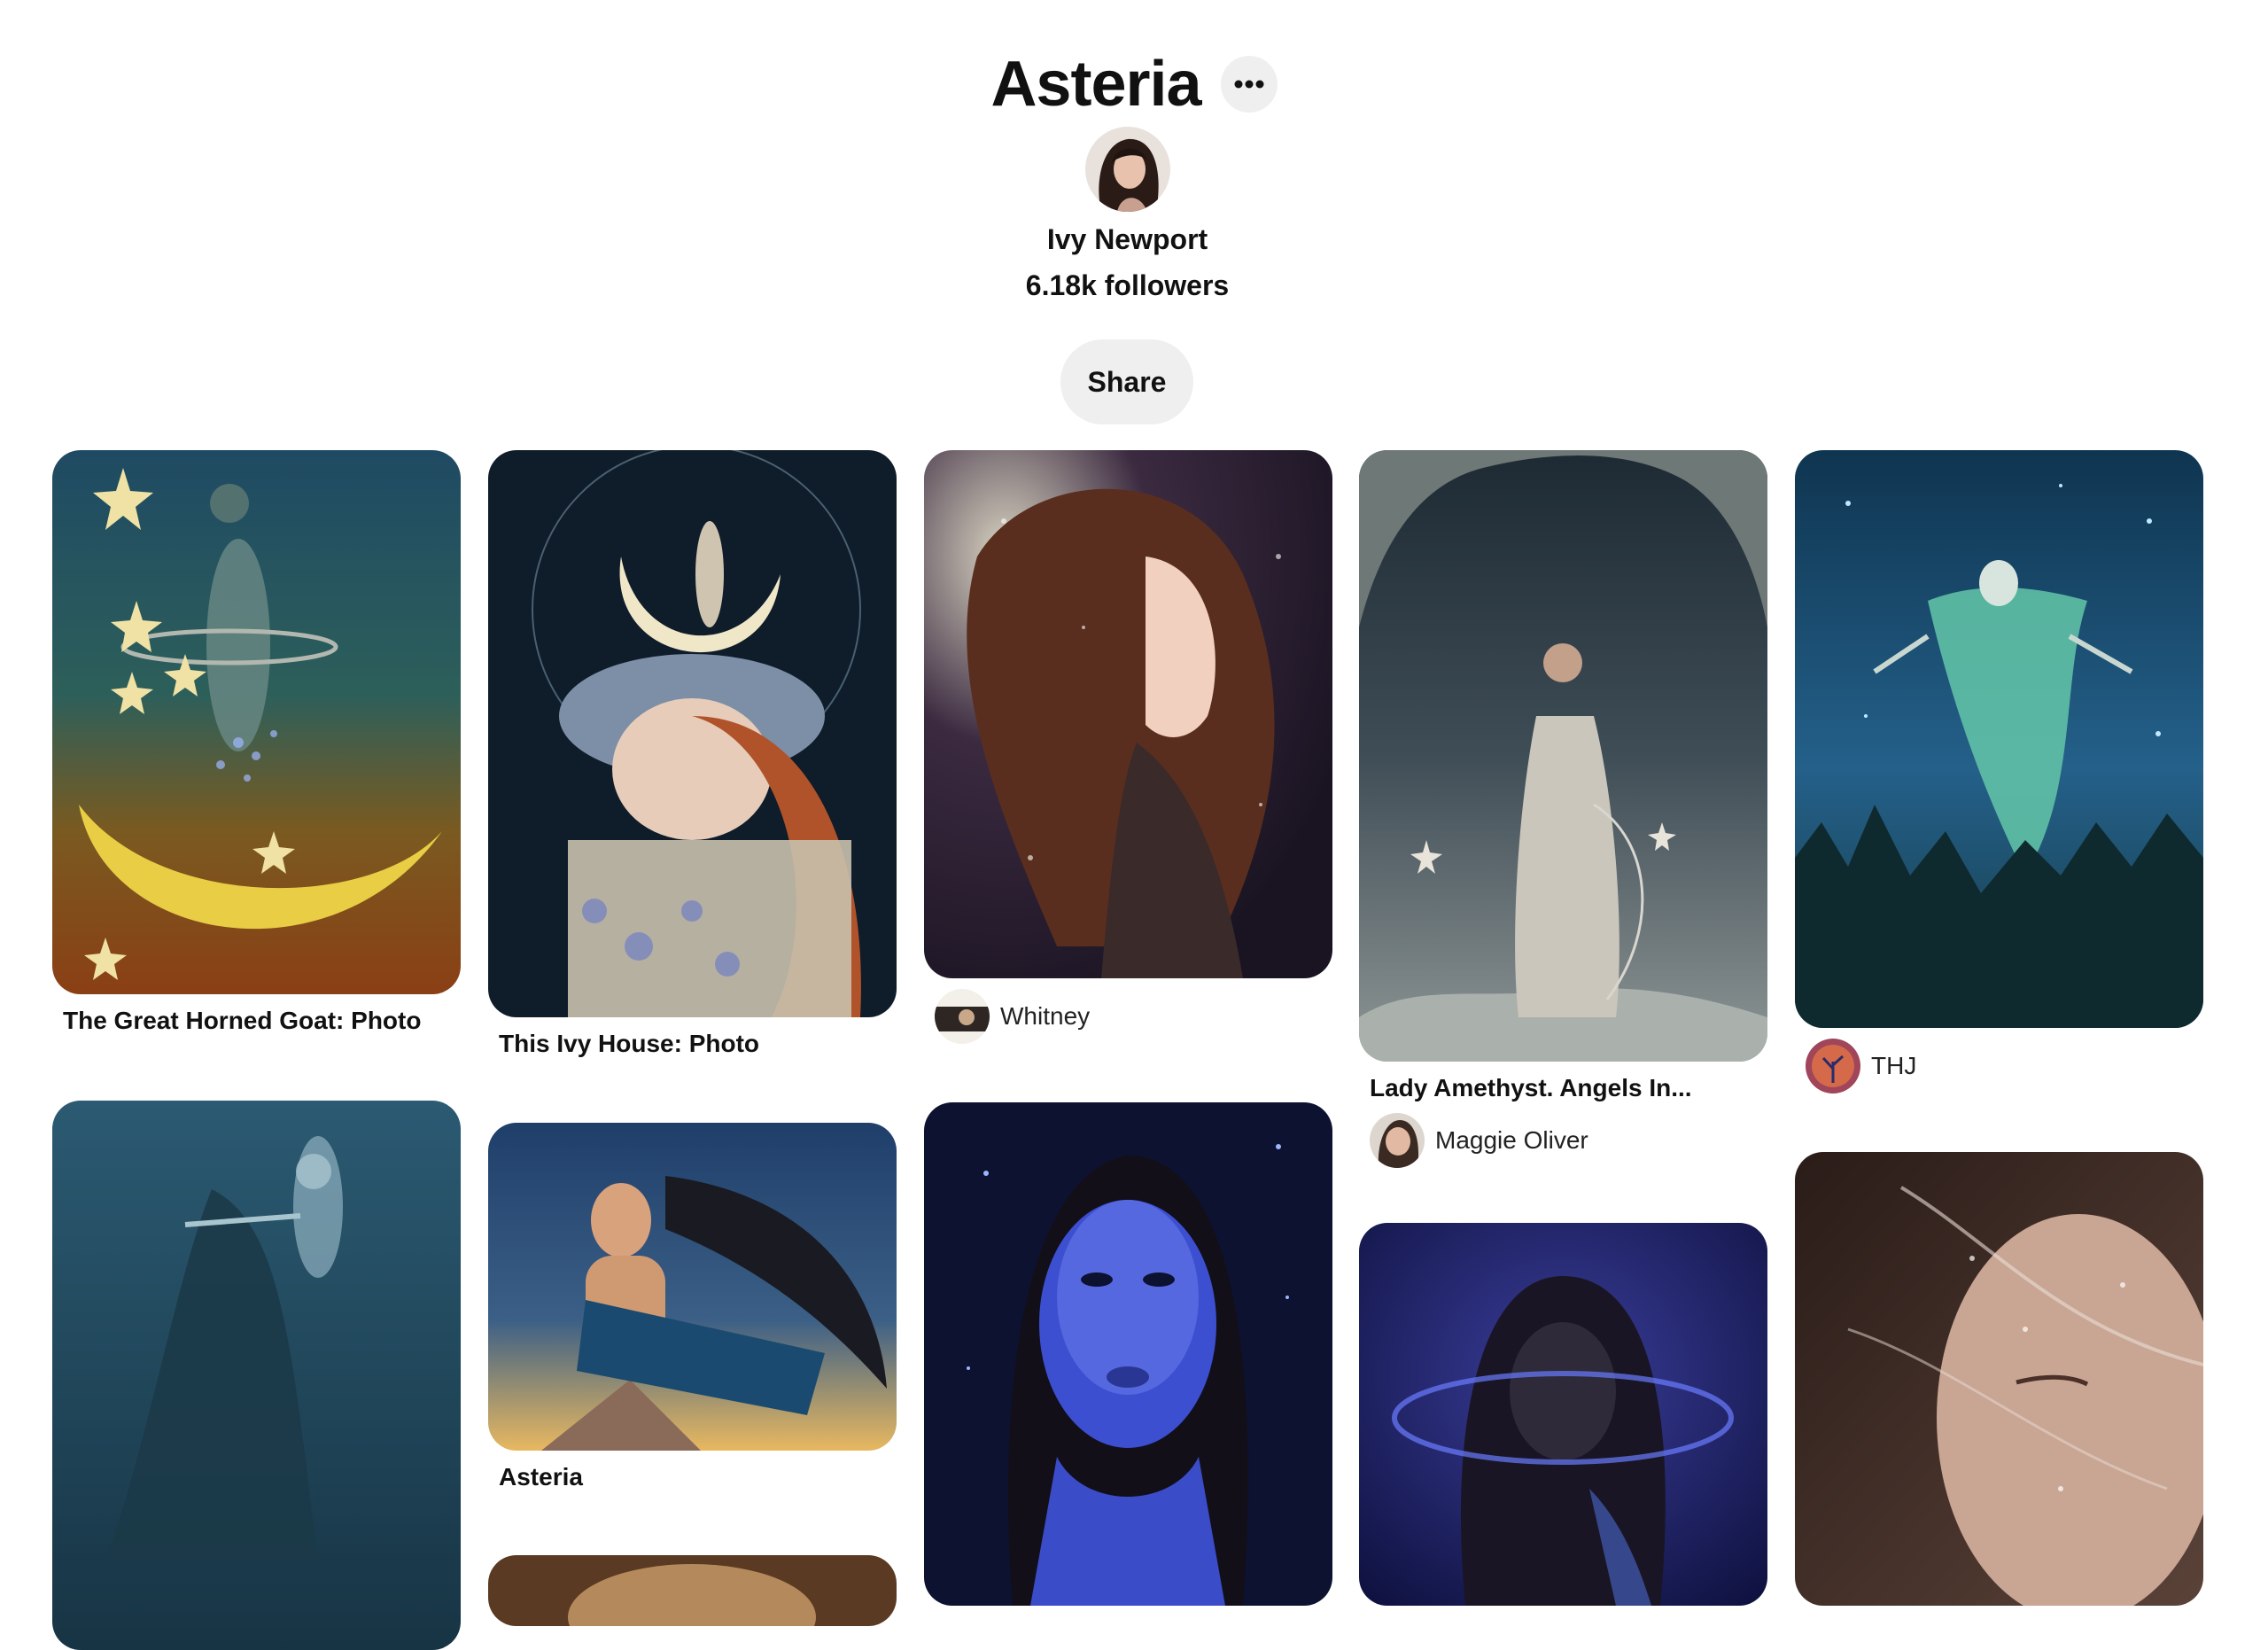 The height and width of the screenshot is (1650, 2268). I want to click on more-options-button, so click(1249, 84).